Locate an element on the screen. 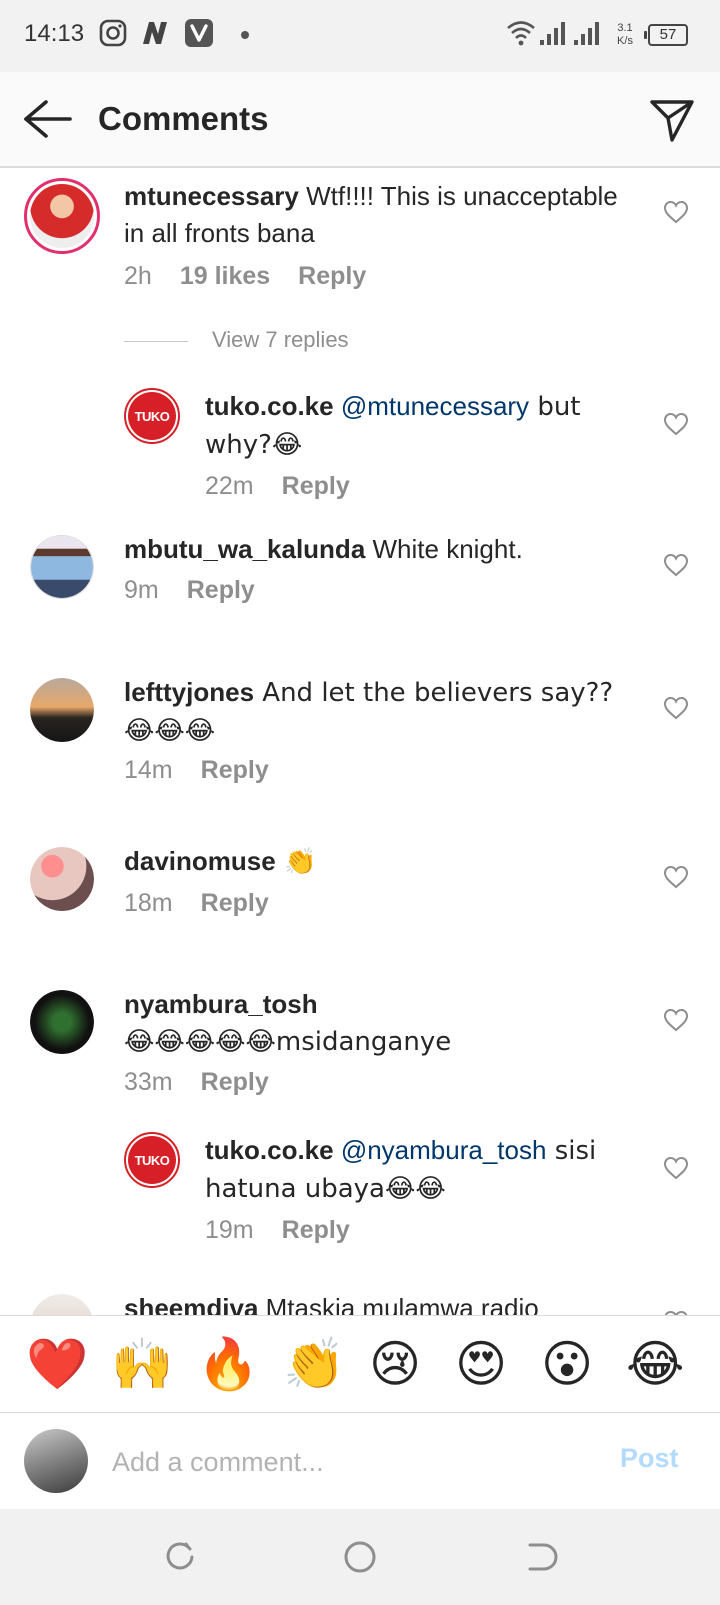 This screenshot has height=1605, width=720. comment-likes: 19 likes is located at coordinates (225, 276).